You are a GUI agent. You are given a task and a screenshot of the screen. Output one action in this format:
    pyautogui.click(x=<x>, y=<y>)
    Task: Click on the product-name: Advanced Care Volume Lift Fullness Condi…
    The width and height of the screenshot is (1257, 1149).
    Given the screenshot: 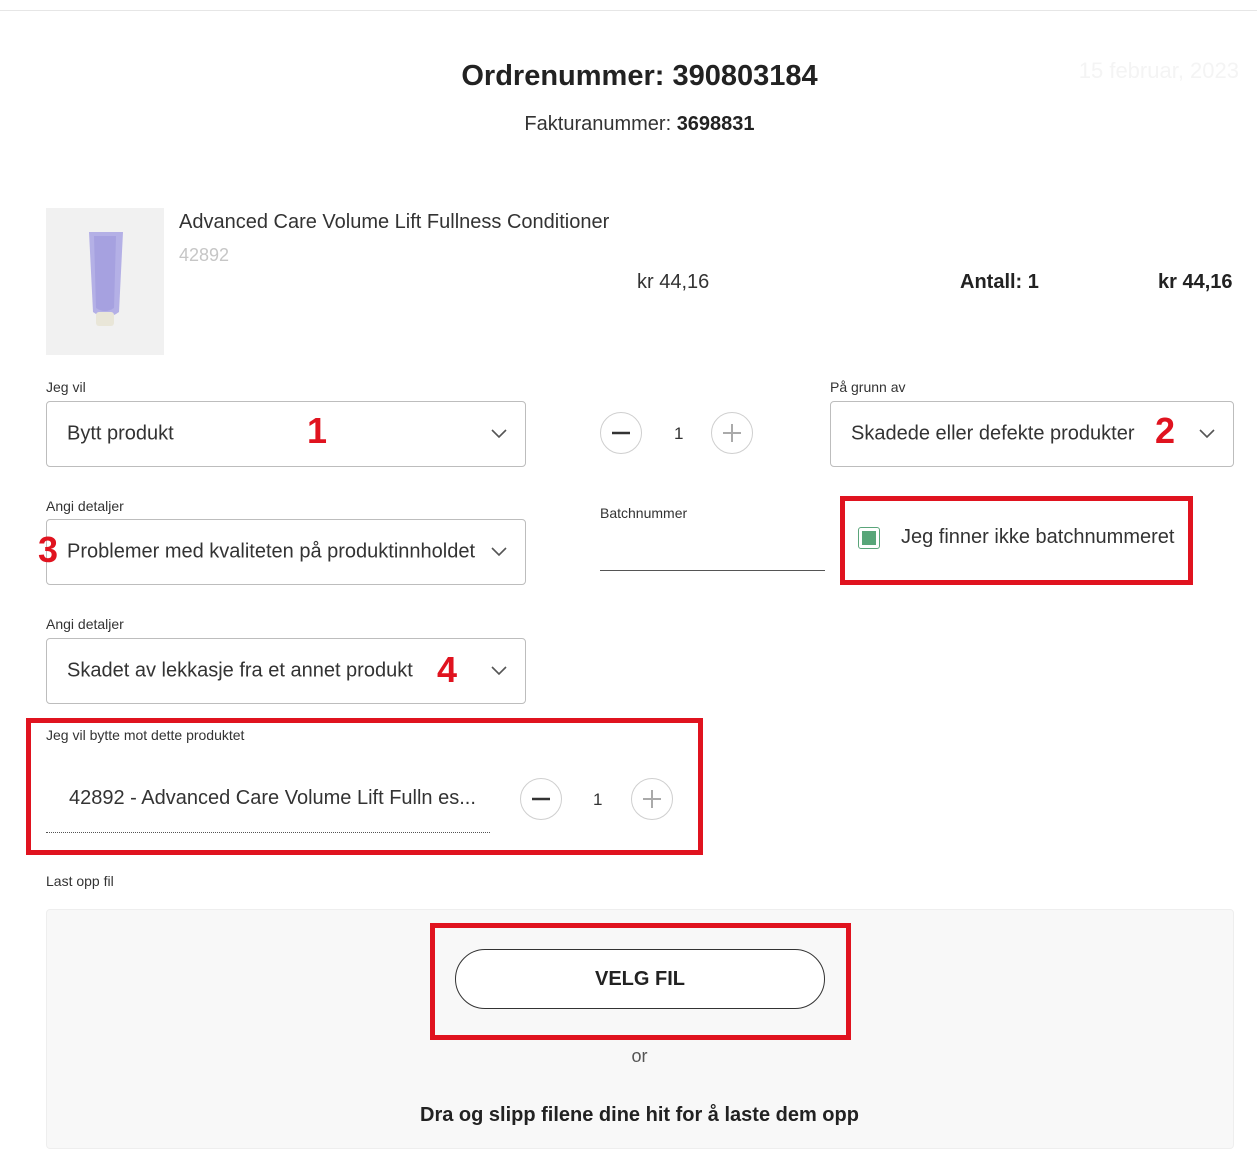 What is the action you would take?
    pyautogui.click(x=394, y=222)
    